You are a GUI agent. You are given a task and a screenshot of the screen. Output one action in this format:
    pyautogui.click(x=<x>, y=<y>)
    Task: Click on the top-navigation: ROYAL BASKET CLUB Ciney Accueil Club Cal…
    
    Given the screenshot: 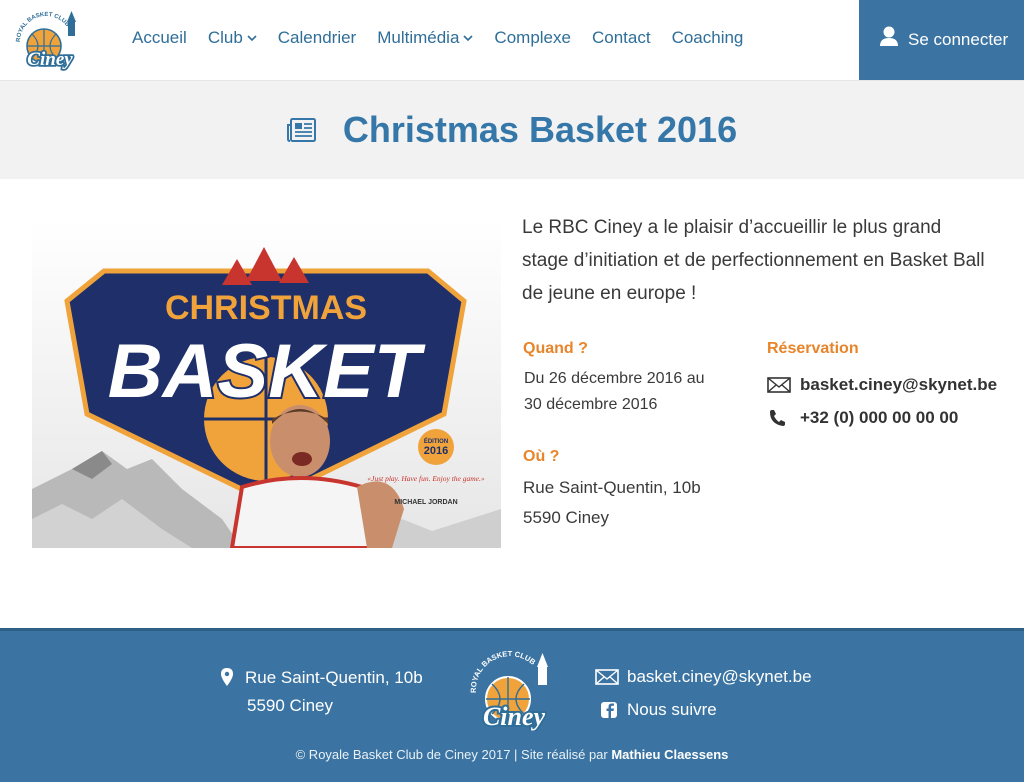 What is the action you would take?
    pyautogui.click(x=512, y=40)
    